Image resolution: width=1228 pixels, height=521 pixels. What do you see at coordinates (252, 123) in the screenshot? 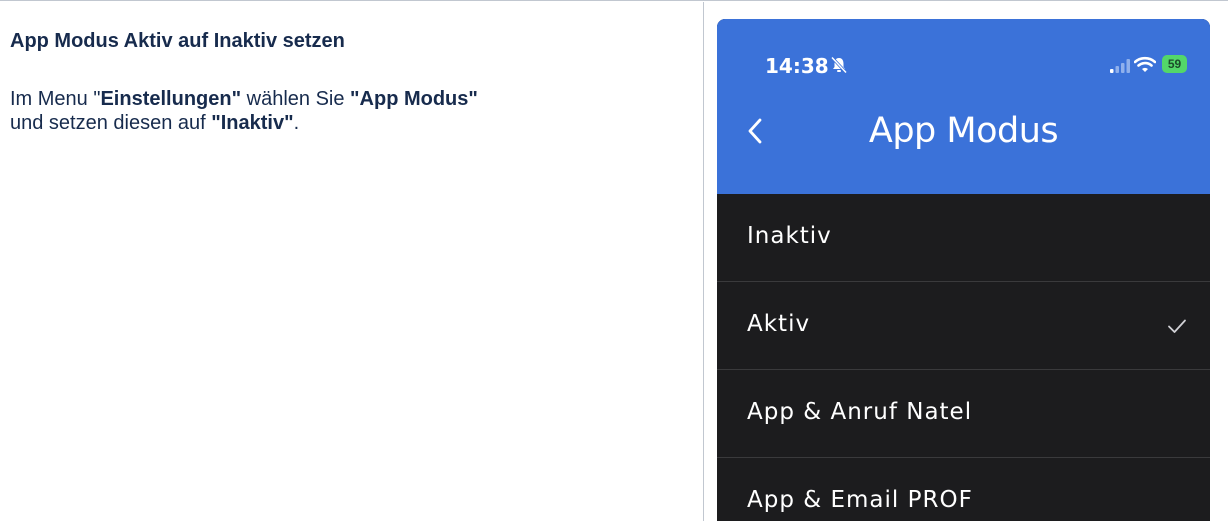
I see `bold-inaktiv: "Inaktiv"` at bounding box center [252, 123].